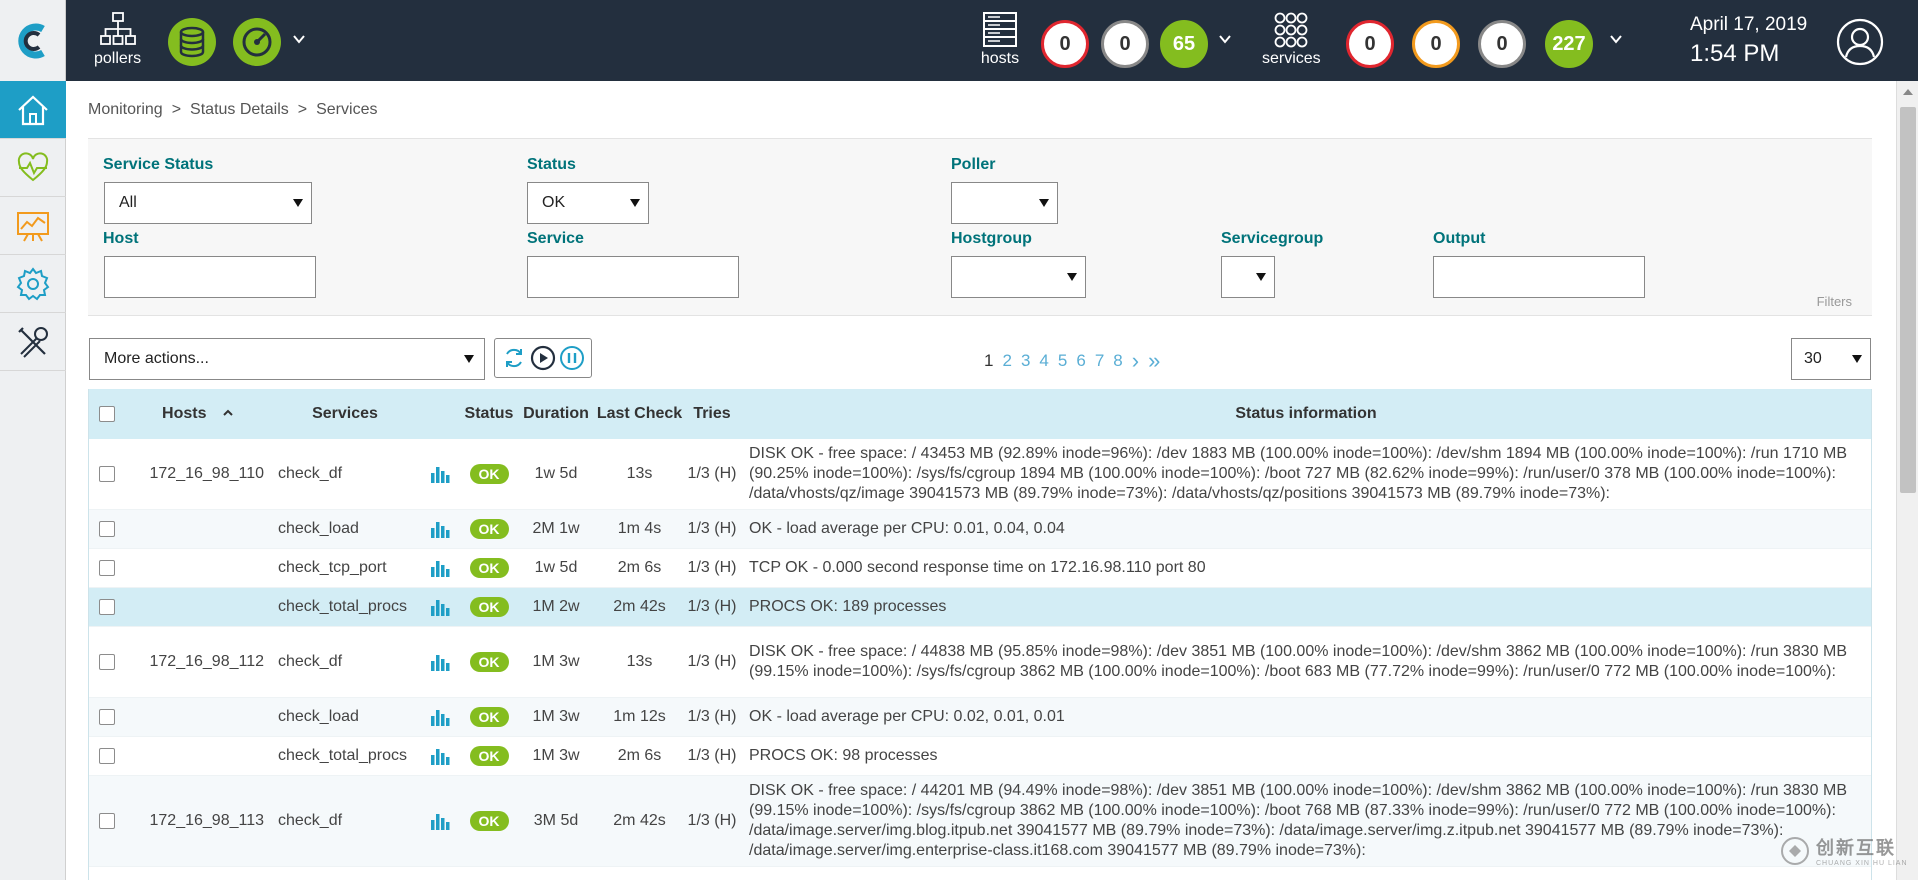  Describe the element at coordinates (1025, 361) in the screenshot. I see `page-3-link: 3` at that location.